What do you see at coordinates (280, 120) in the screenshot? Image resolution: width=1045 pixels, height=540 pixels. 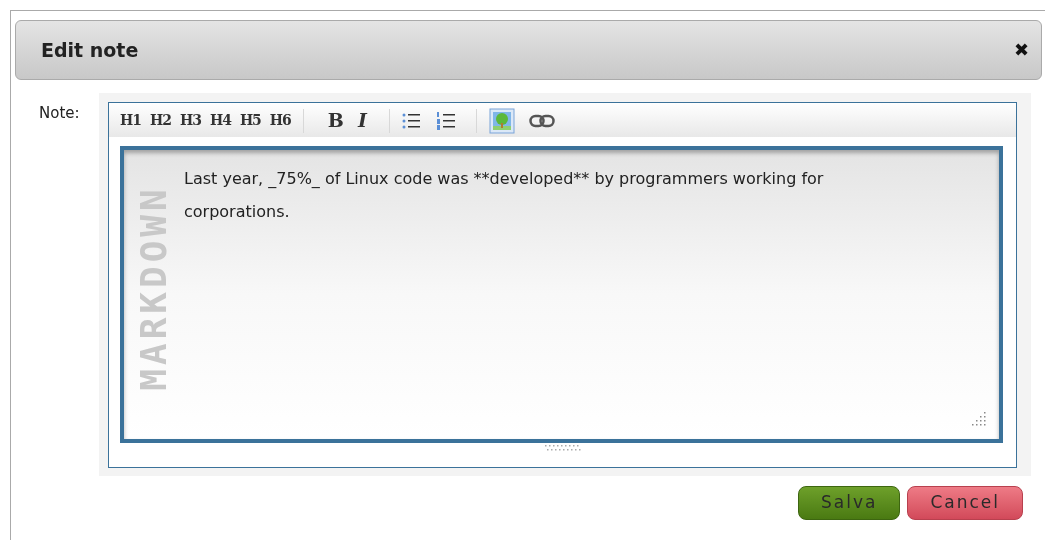 I see `heading-button: H6` at bounding box center [280, 120].